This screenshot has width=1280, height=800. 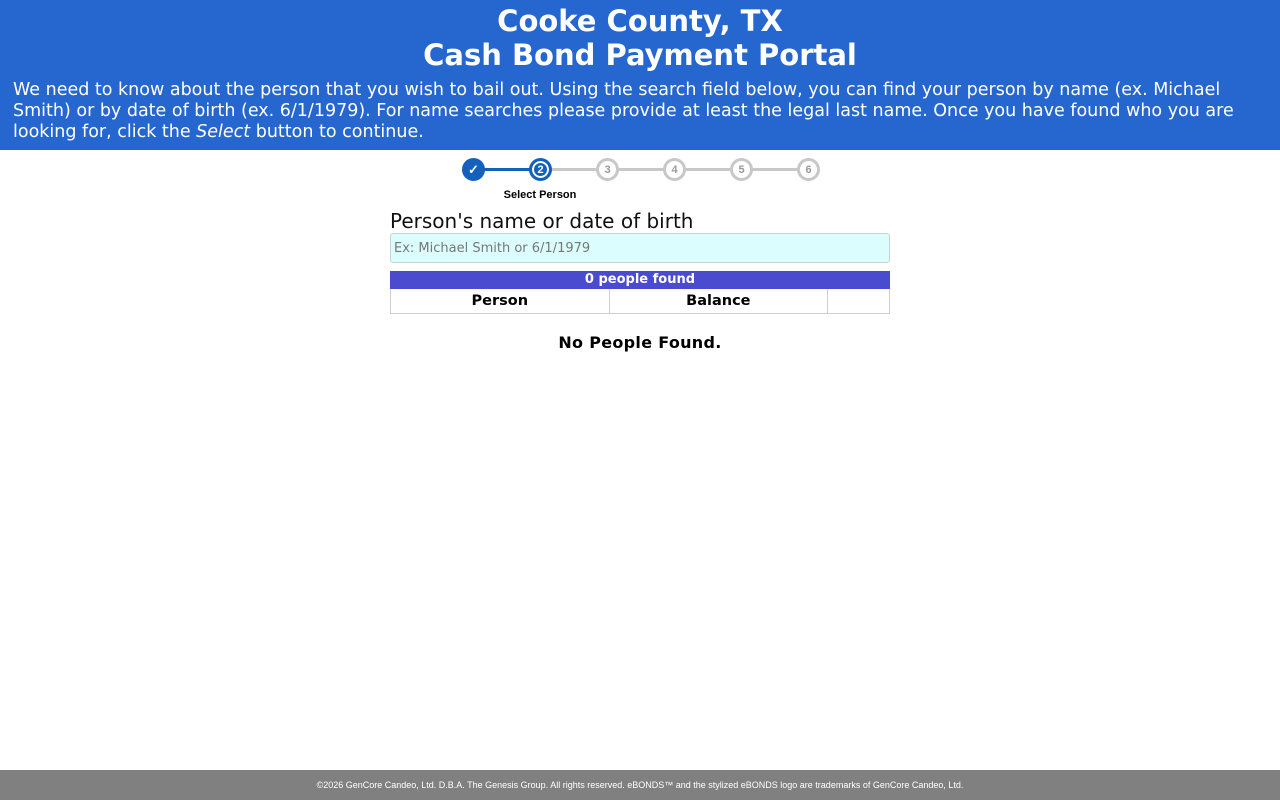 What do you see at coordinates (640, 248) in the screenshot?
I see `person-search-input` at bounding box center [640, 248].